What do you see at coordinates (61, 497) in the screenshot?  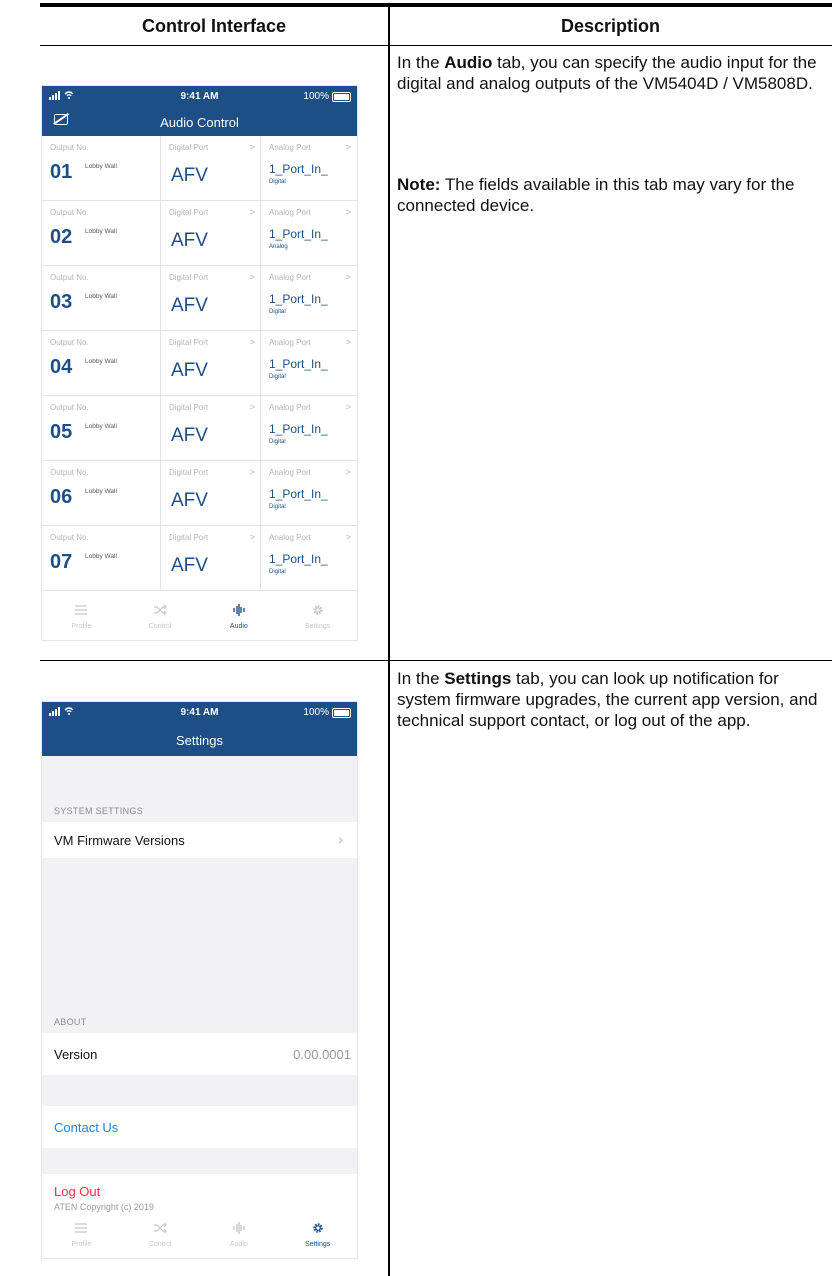 I see `output-number: 06` at bounding box center [61, 497].